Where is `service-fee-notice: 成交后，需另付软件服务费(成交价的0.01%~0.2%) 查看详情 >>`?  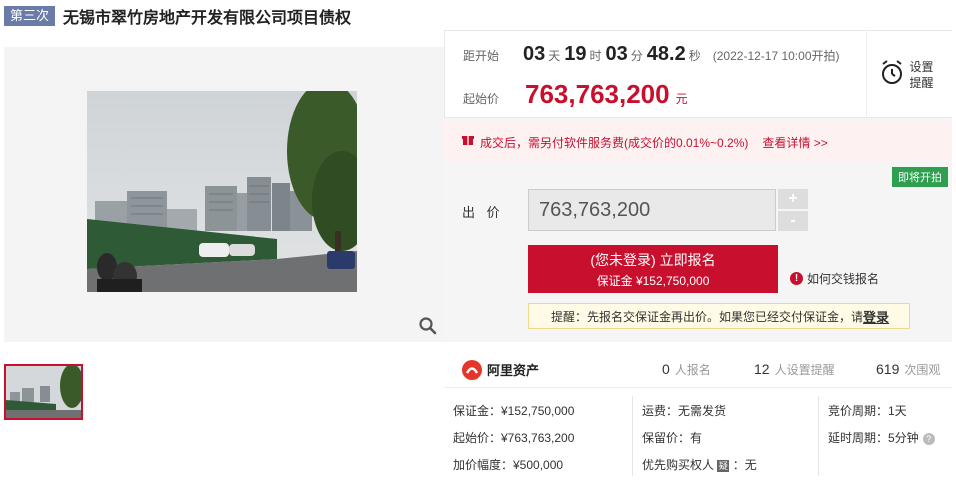
service-fee-notice: 成交后，需另付软件服务费(成交价的0.01%~0.2%) 查看详情 >> is located at coordinates (698, 142).